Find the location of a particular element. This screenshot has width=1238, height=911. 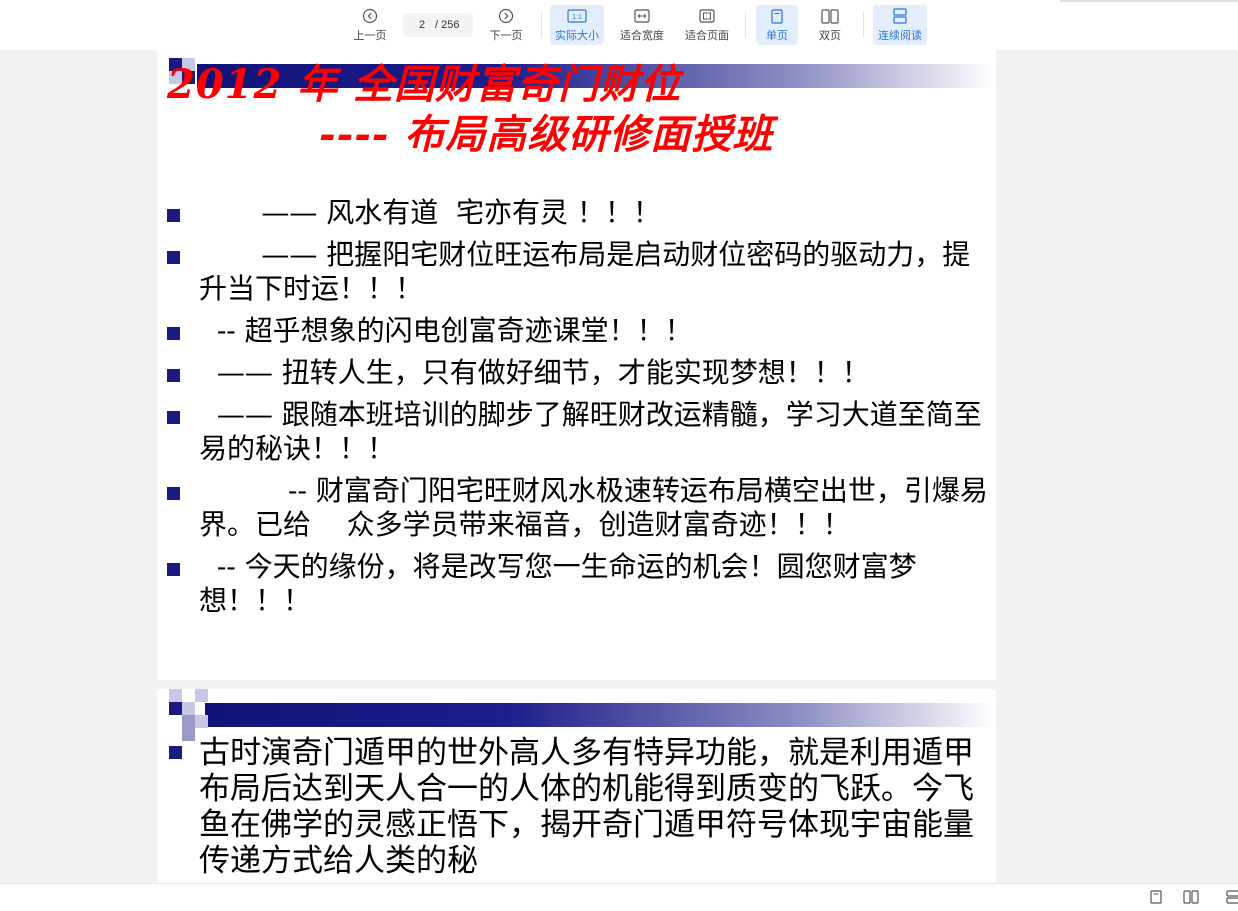

double-page-label: 双页 is located at coordinates (830, 36).